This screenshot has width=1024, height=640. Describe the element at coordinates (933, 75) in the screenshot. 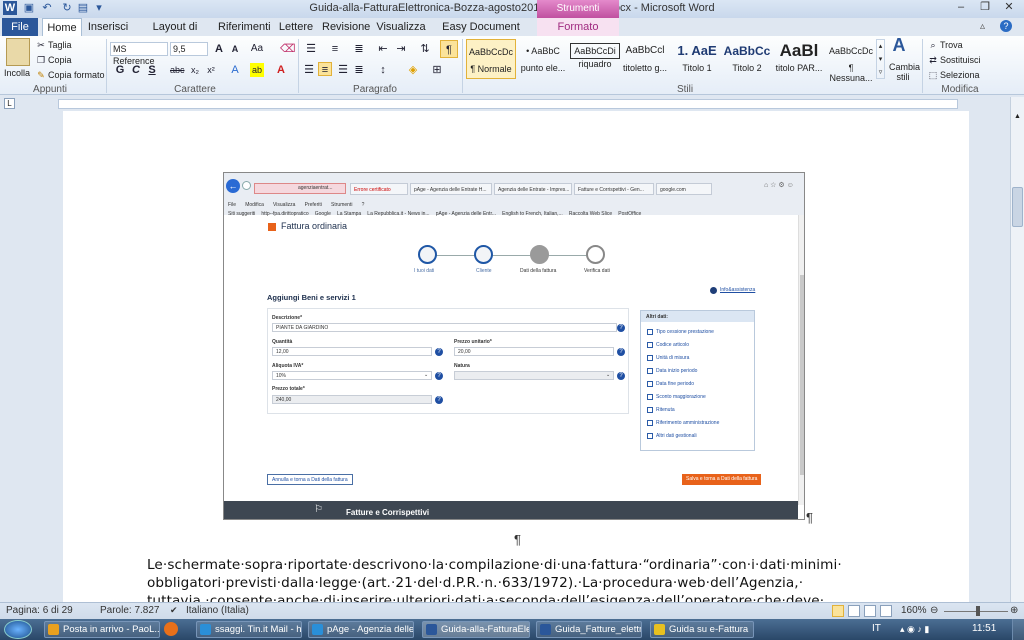

I see `select-icon: ⬚` at that location.